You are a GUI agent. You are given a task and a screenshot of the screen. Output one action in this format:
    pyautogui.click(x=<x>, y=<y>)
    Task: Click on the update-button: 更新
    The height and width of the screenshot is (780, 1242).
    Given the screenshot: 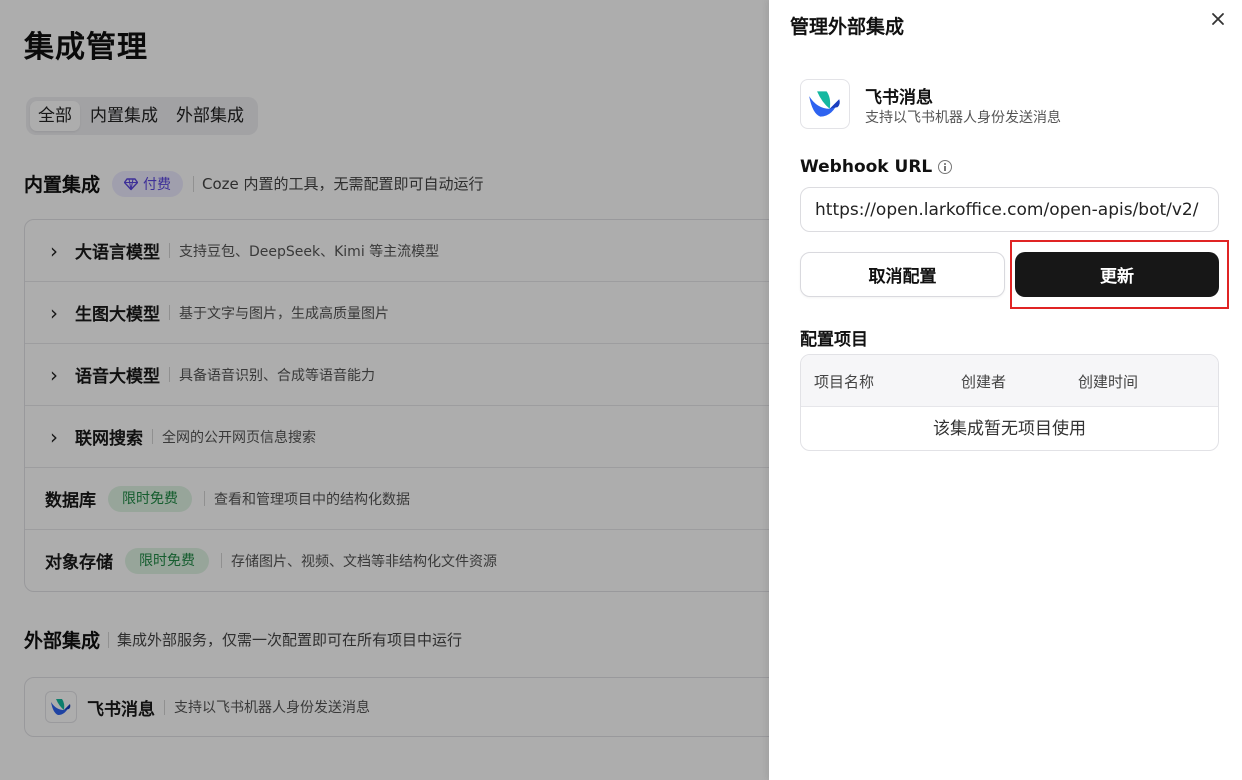 What is the action you would take?
    pyautogui.click(x=1117, y=274)
    